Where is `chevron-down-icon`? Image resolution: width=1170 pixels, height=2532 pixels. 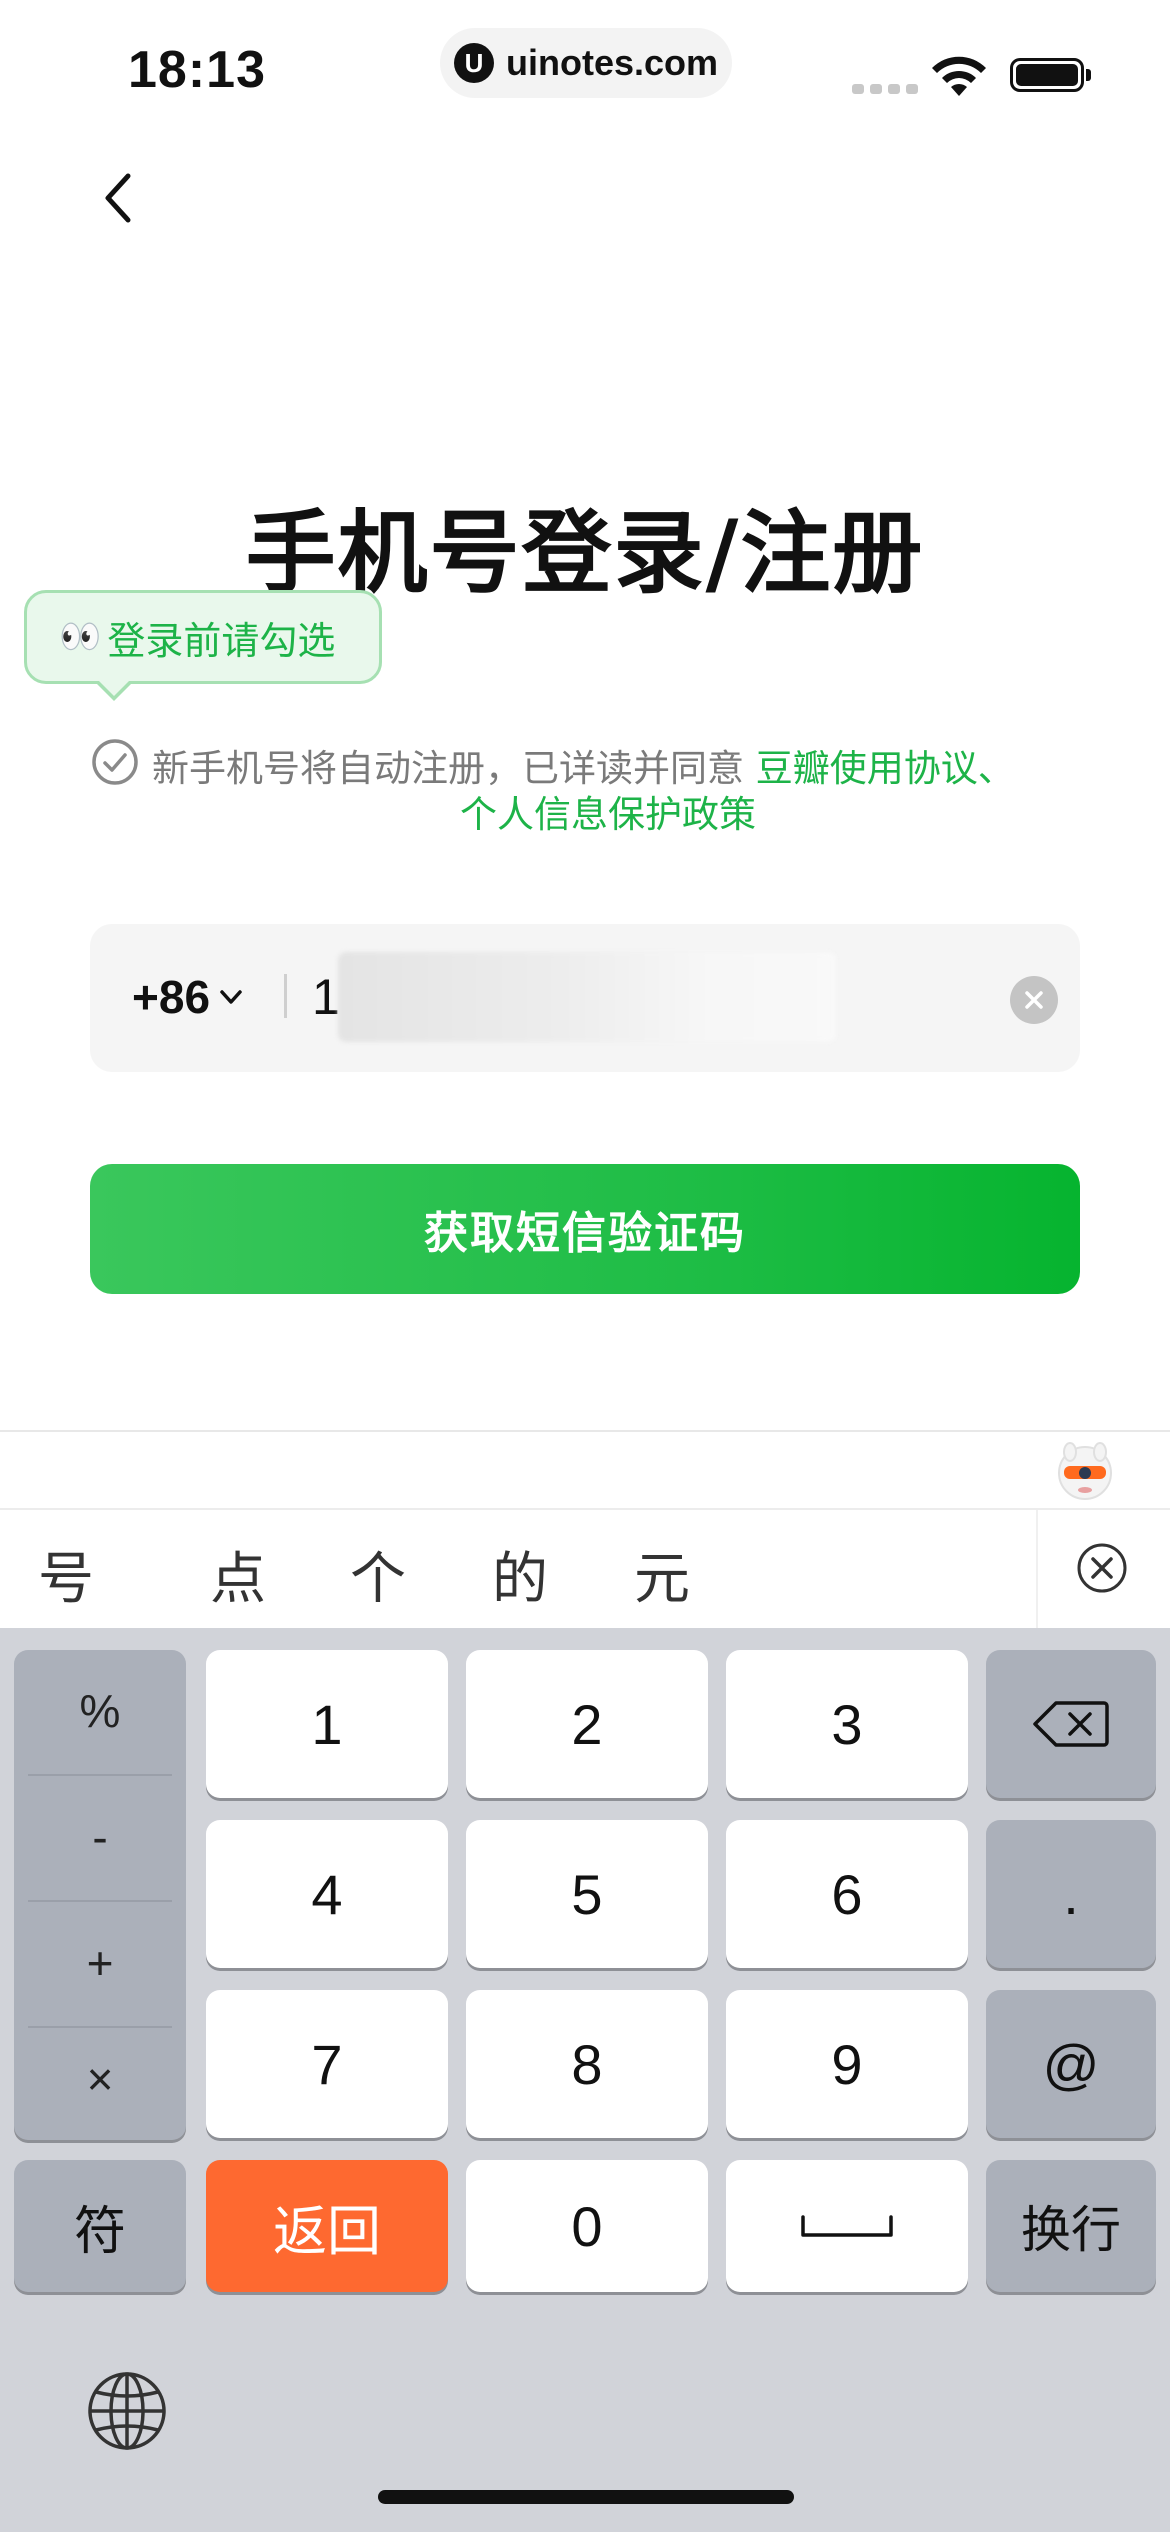
chevron-down-icon is located at coordinates (231, 997).